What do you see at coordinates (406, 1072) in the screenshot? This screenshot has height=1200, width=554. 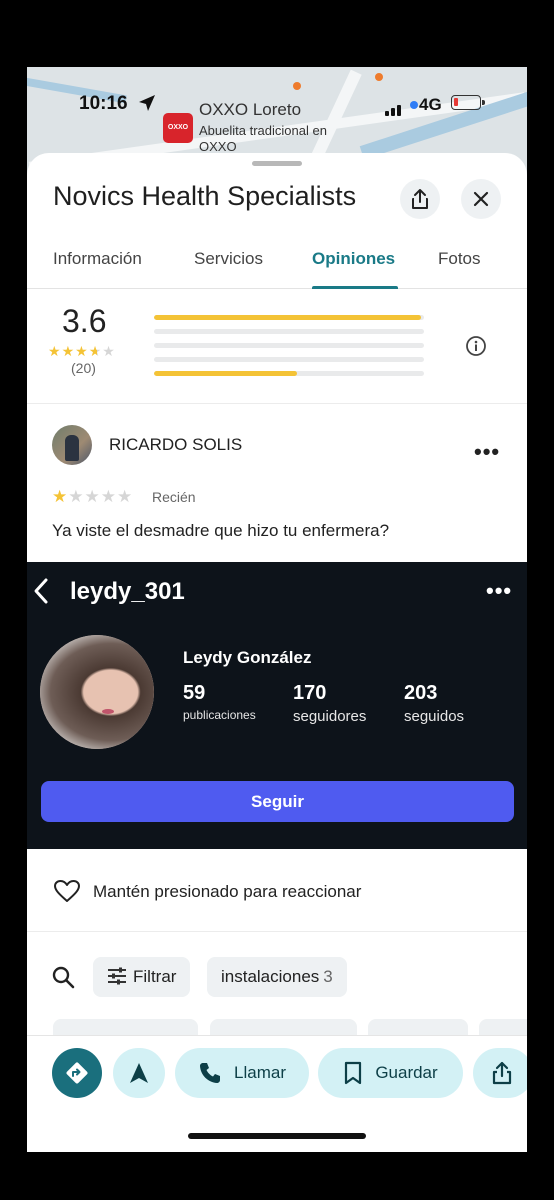 I see `save-button-label: Guardar` at bounding box center [406, 1072].